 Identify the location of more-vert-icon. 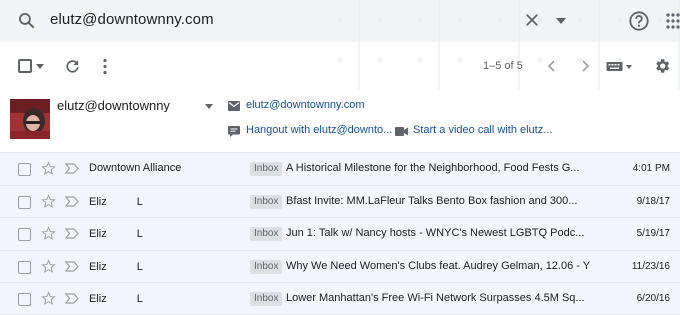
(105, 66).